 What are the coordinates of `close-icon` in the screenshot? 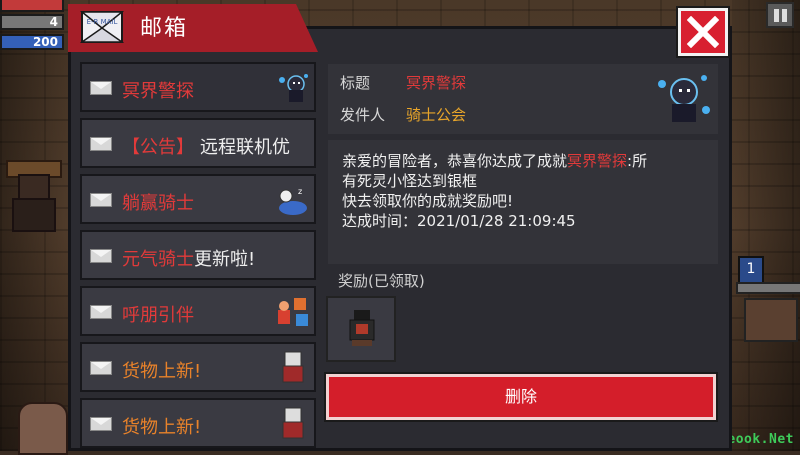 It's located at (703, 32).